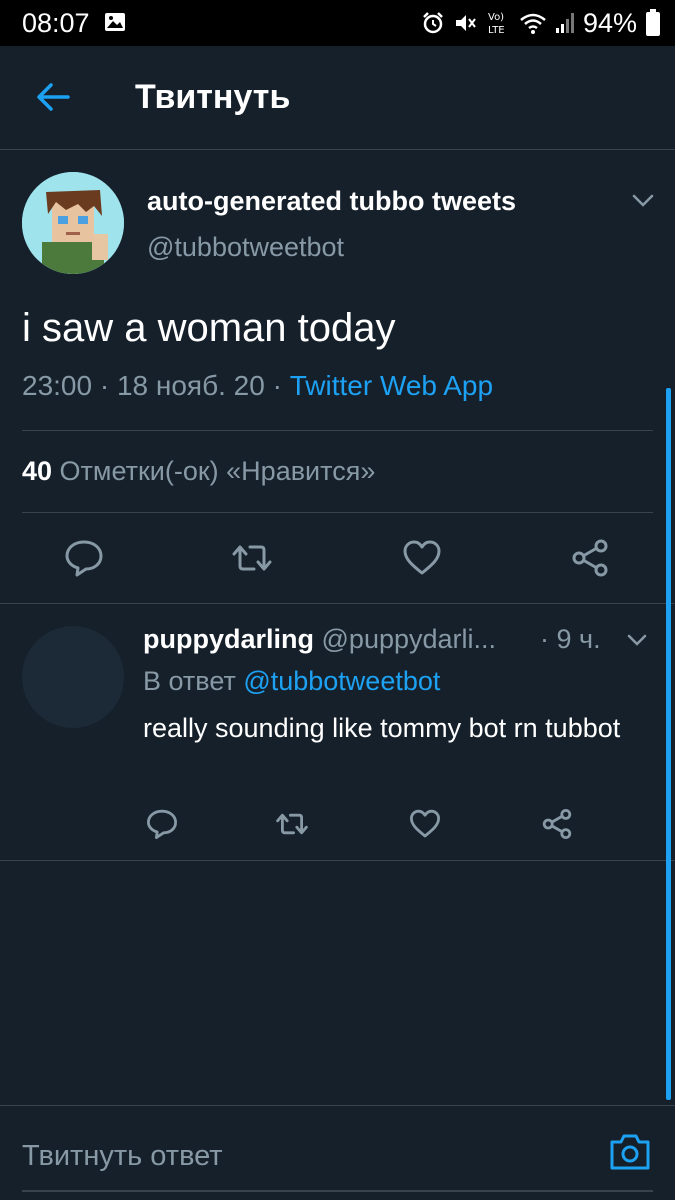 This screenshot has height=1200, width=675. I want to click on composer-underline, so click(337, 1191).